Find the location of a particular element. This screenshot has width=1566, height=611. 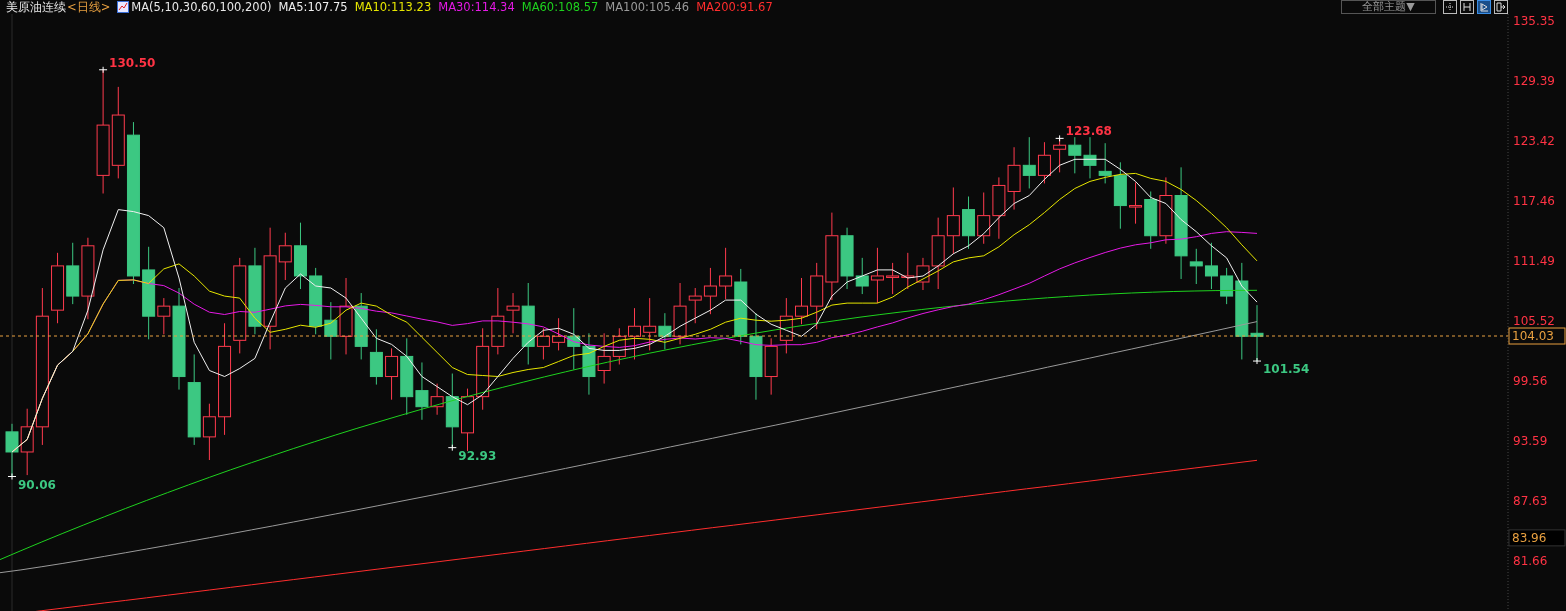

price-axis-label: 117.46 is located at coordinates (1534, 201).